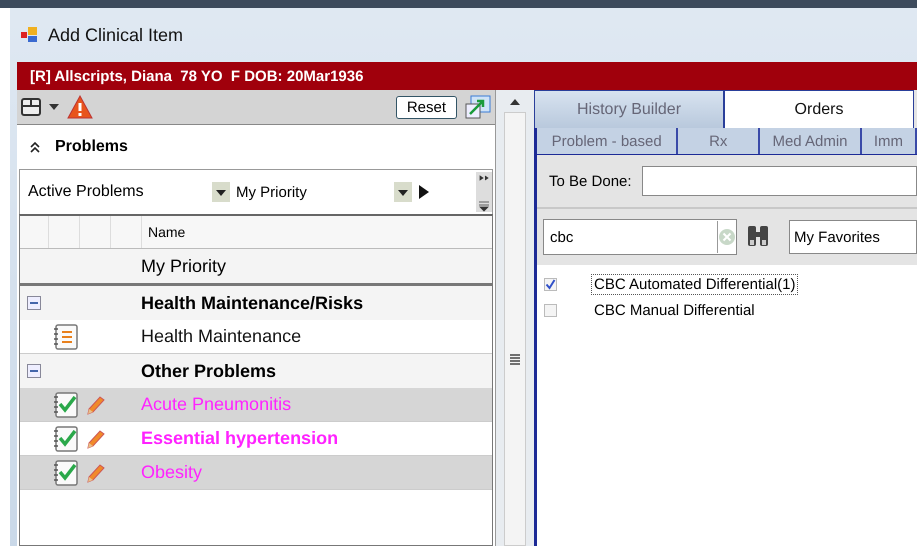  Describe the element at coordinates (221, 336) in the screenshot. I see `problem-label: Health Maintenance` at that location.